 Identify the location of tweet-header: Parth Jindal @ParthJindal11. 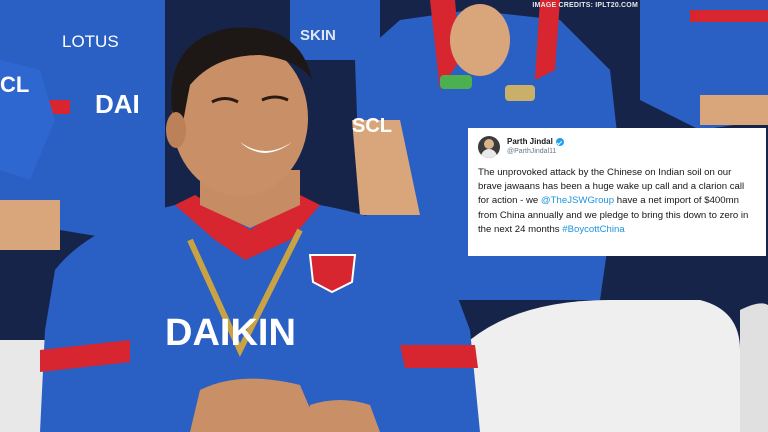
(617, 147).